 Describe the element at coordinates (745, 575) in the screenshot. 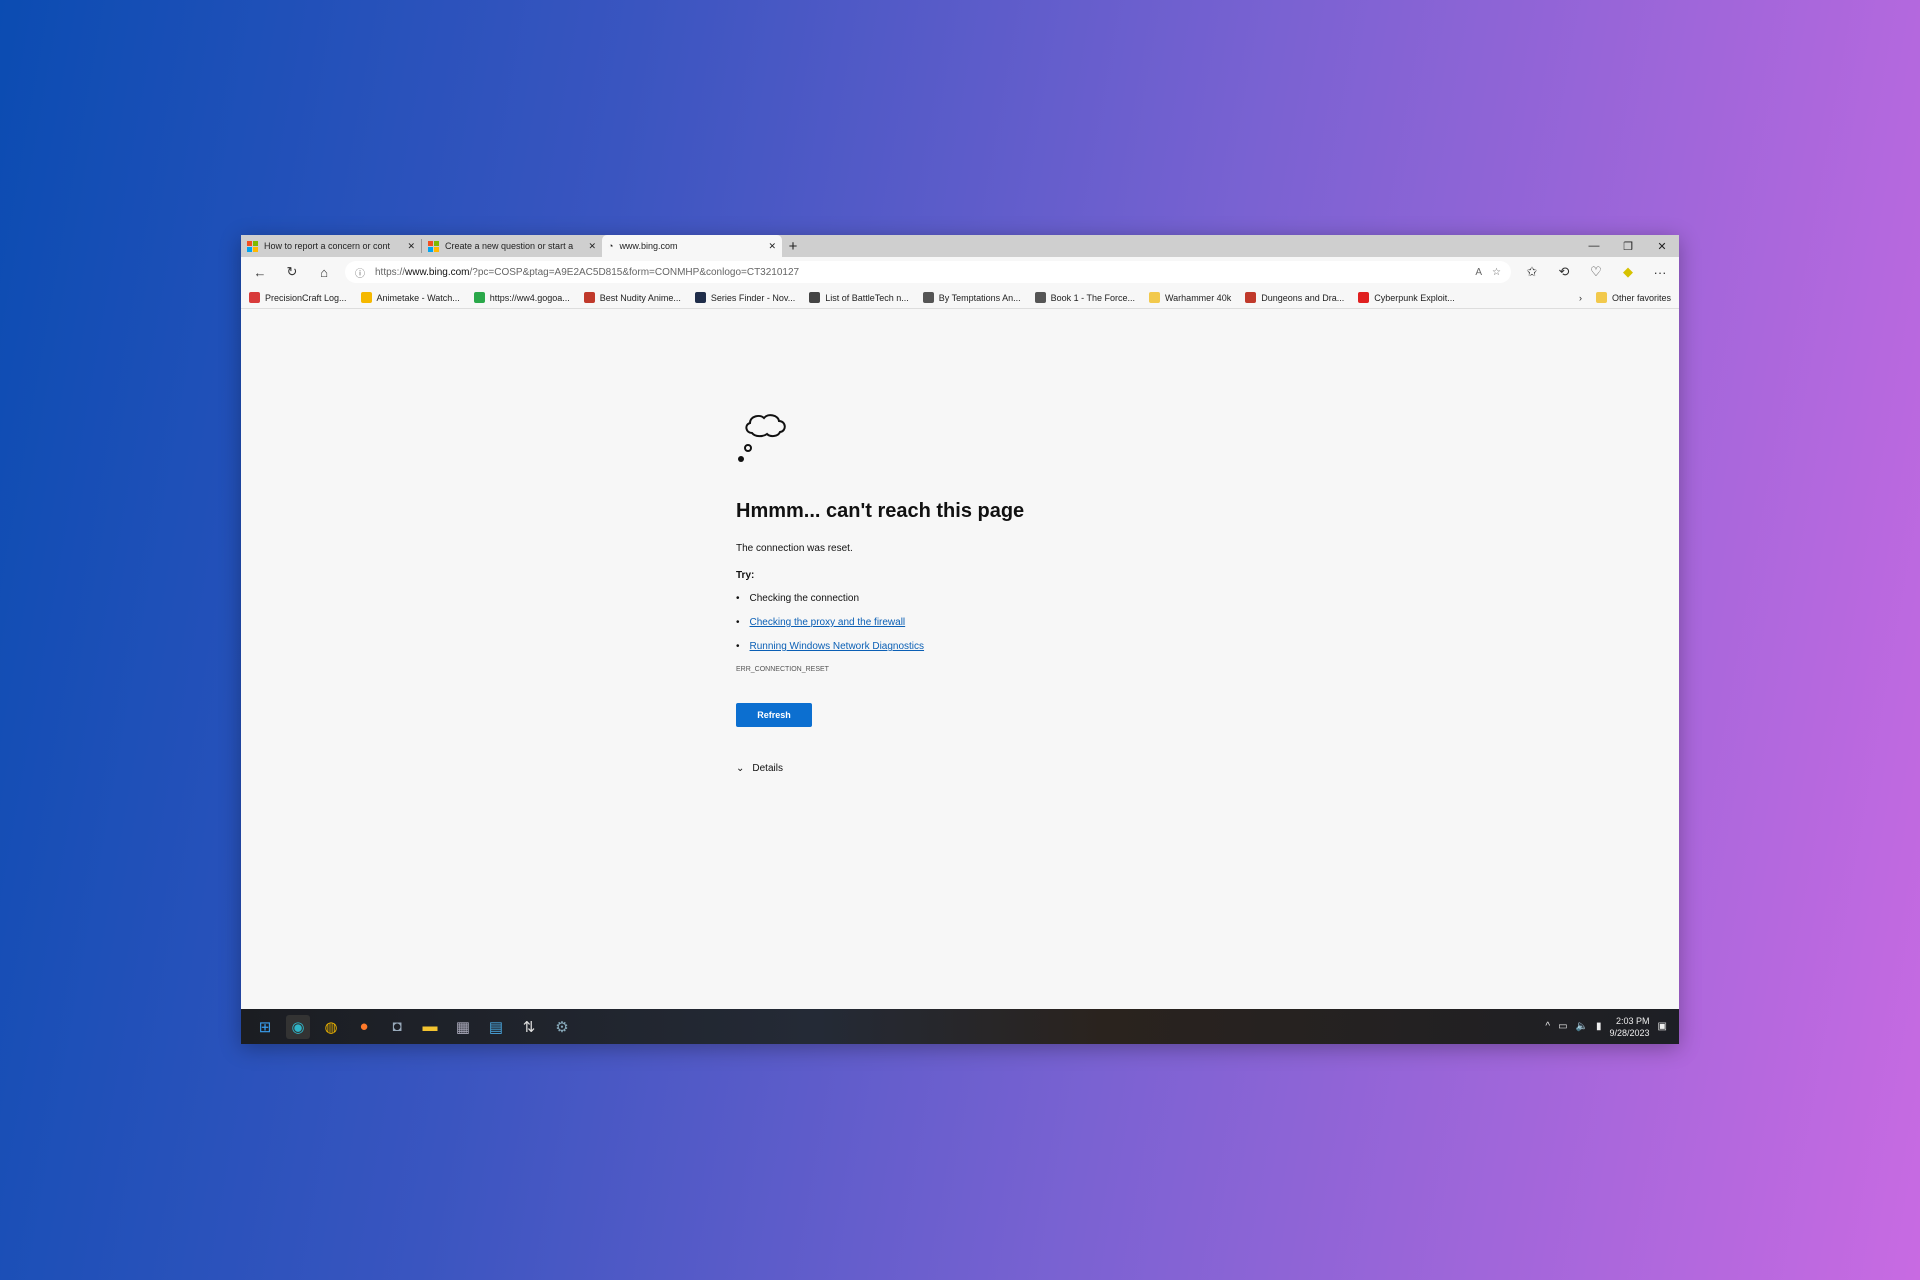

I see `try-label: Try:` at that location.